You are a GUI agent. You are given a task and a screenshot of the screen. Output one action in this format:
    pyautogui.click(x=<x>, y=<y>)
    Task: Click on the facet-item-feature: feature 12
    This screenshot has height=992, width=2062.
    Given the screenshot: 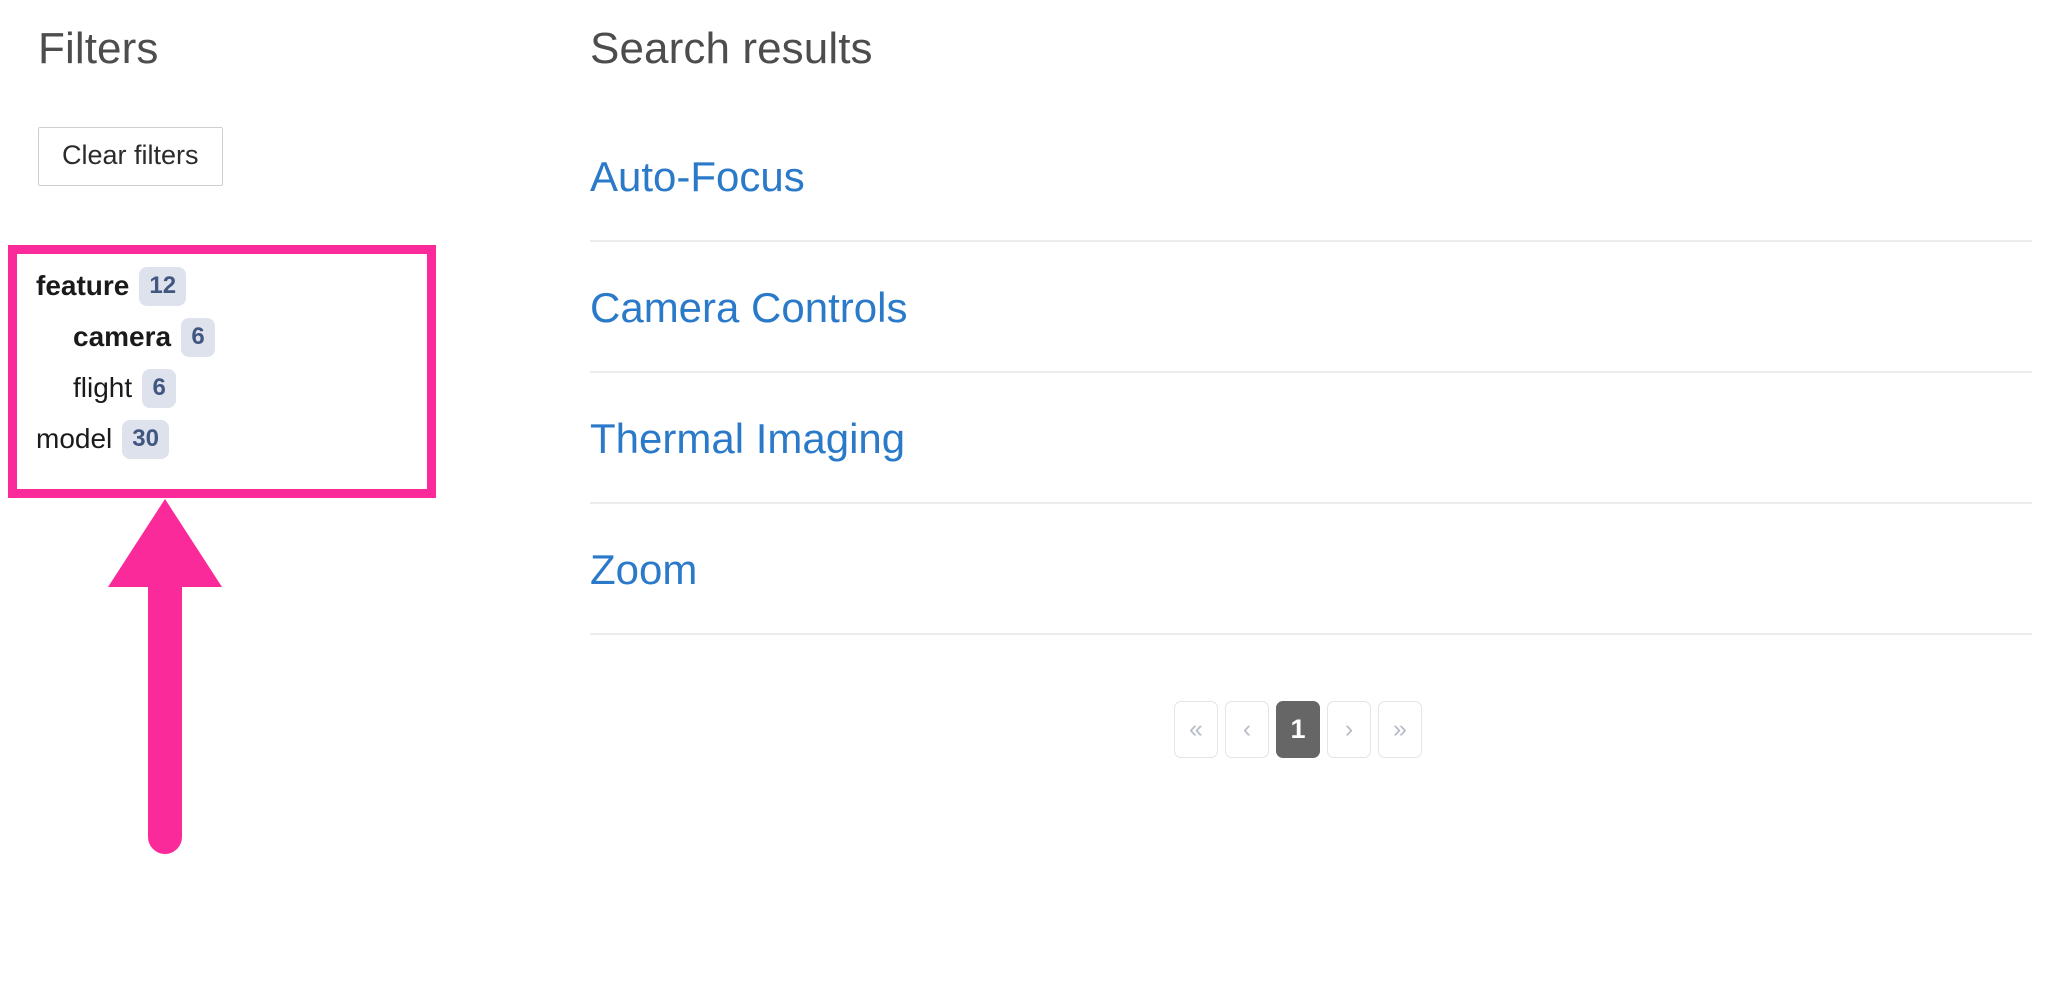 What is the action you would take?
    pyautogui.click(x=97, y=286)
    